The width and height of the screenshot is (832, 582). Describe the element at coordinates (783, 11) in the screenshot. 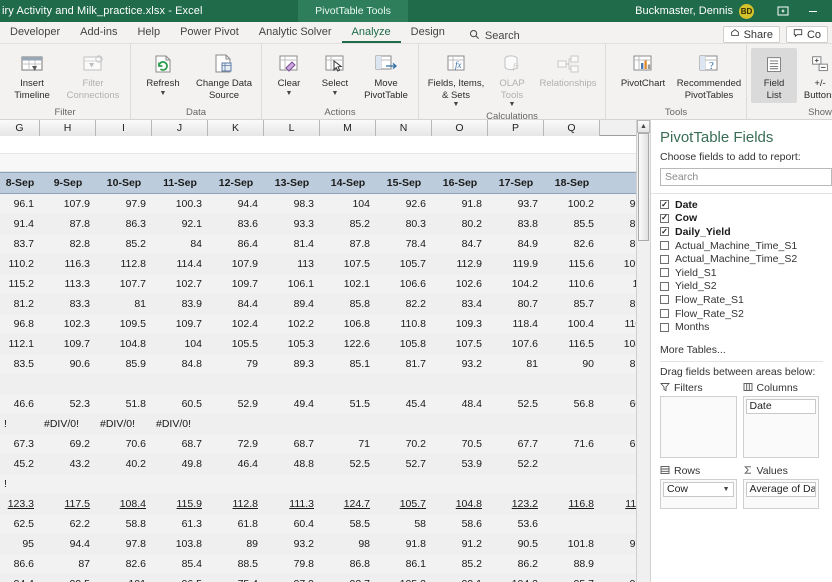

I see `ribbon-display-options-icon` at that location.